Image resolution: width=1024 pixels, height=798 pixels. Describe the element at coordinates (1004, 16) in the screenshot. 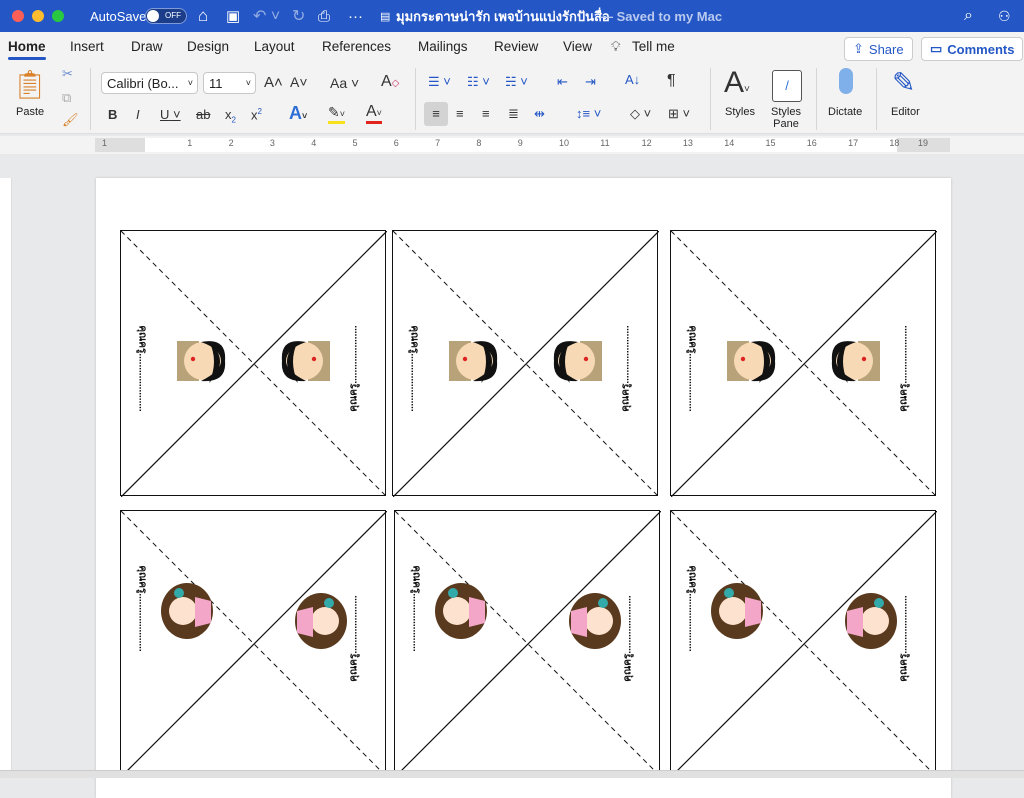

I see `account-icon: ⚇` at that location.